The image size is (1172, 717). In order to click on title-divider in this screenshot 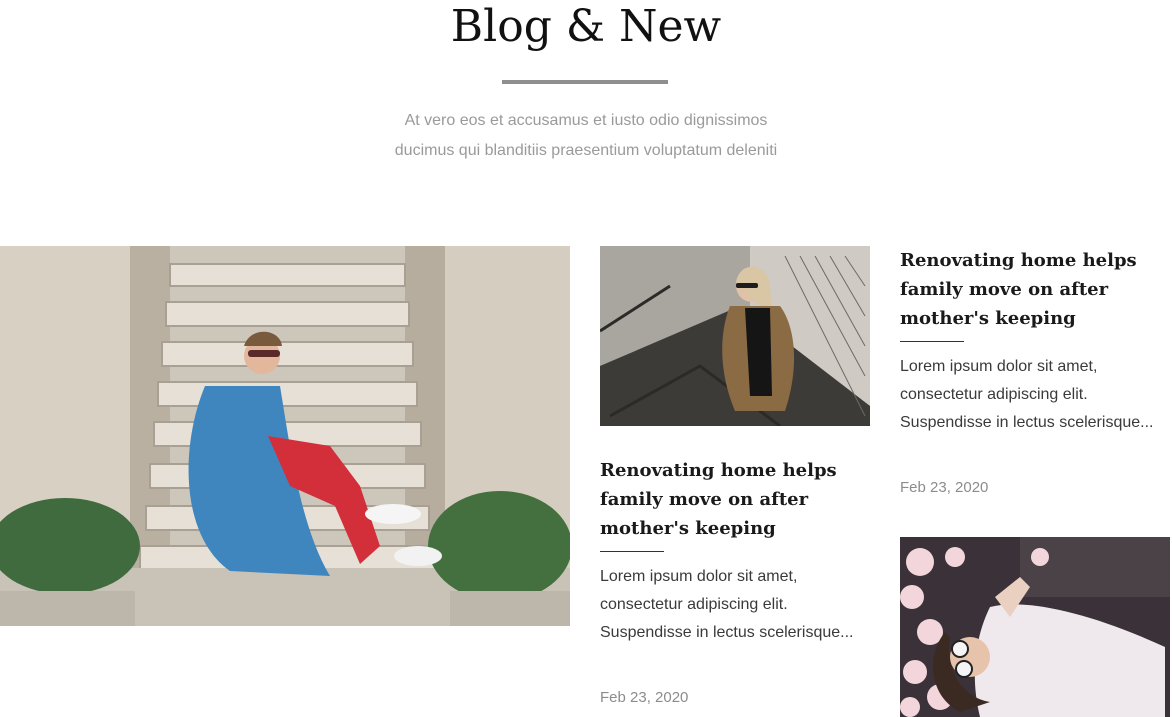, I will do `click(585, 82)`.